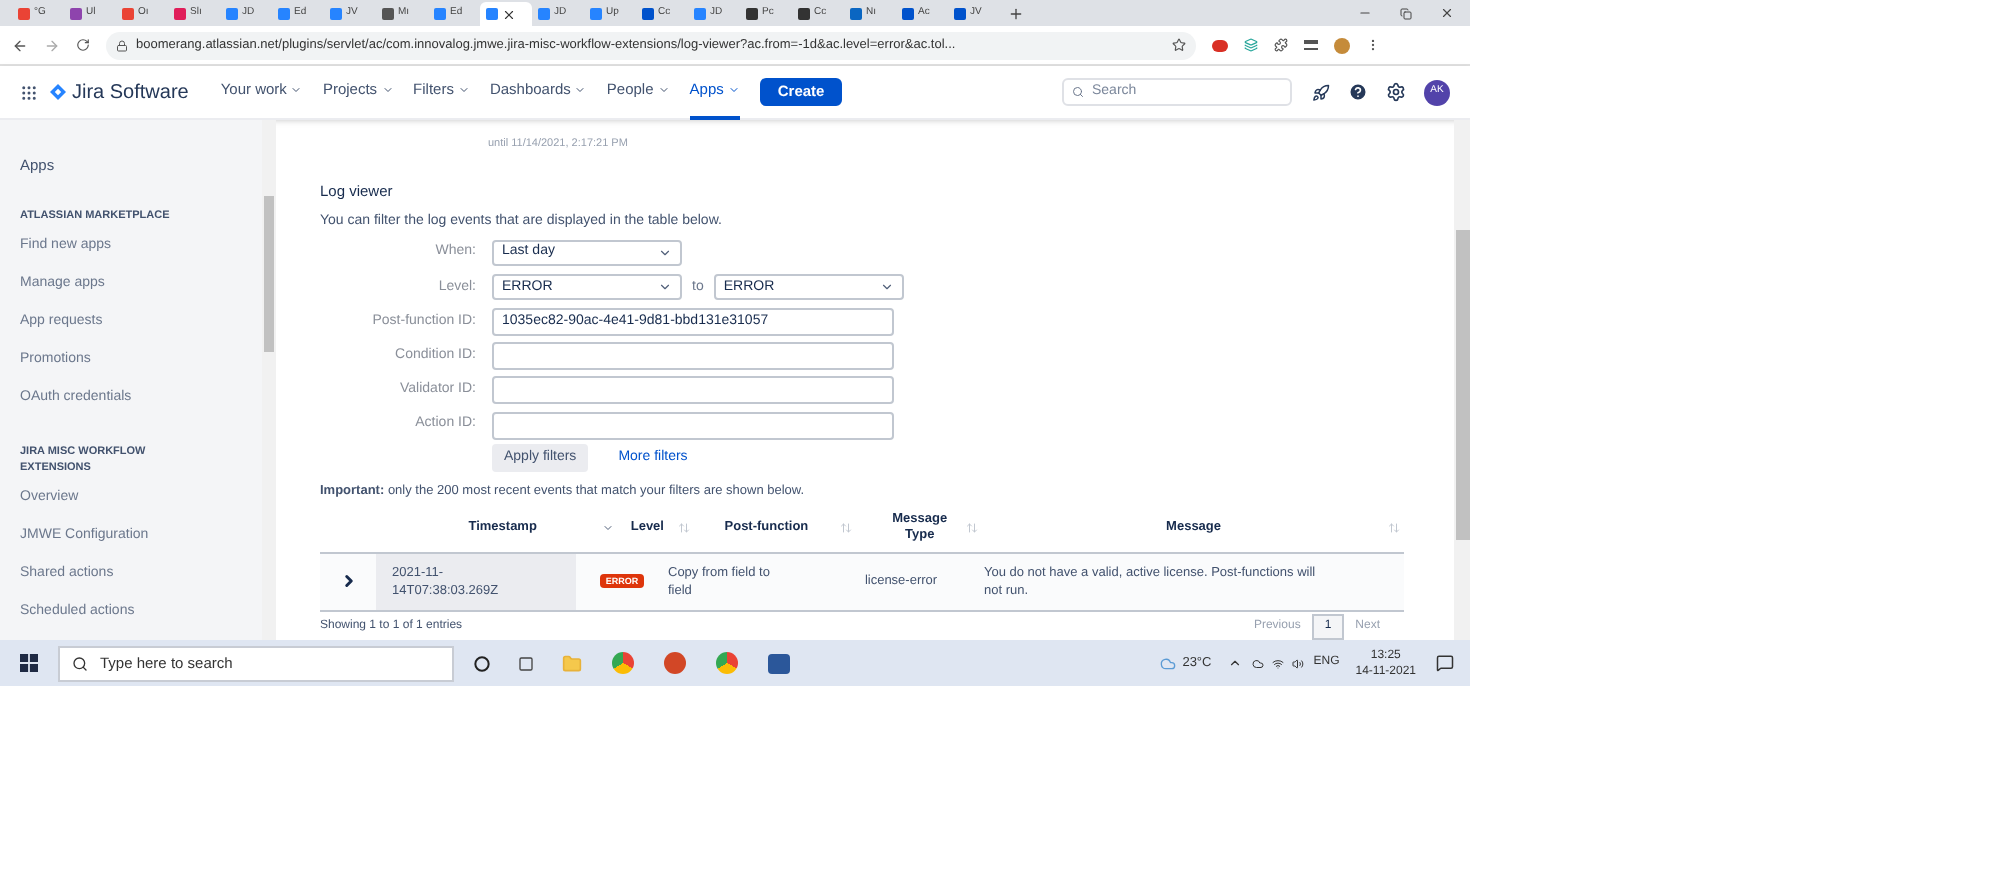  Describe the element at coordinates (29, 92) in the screenshot. I see `app-switcher-icon` at that location.